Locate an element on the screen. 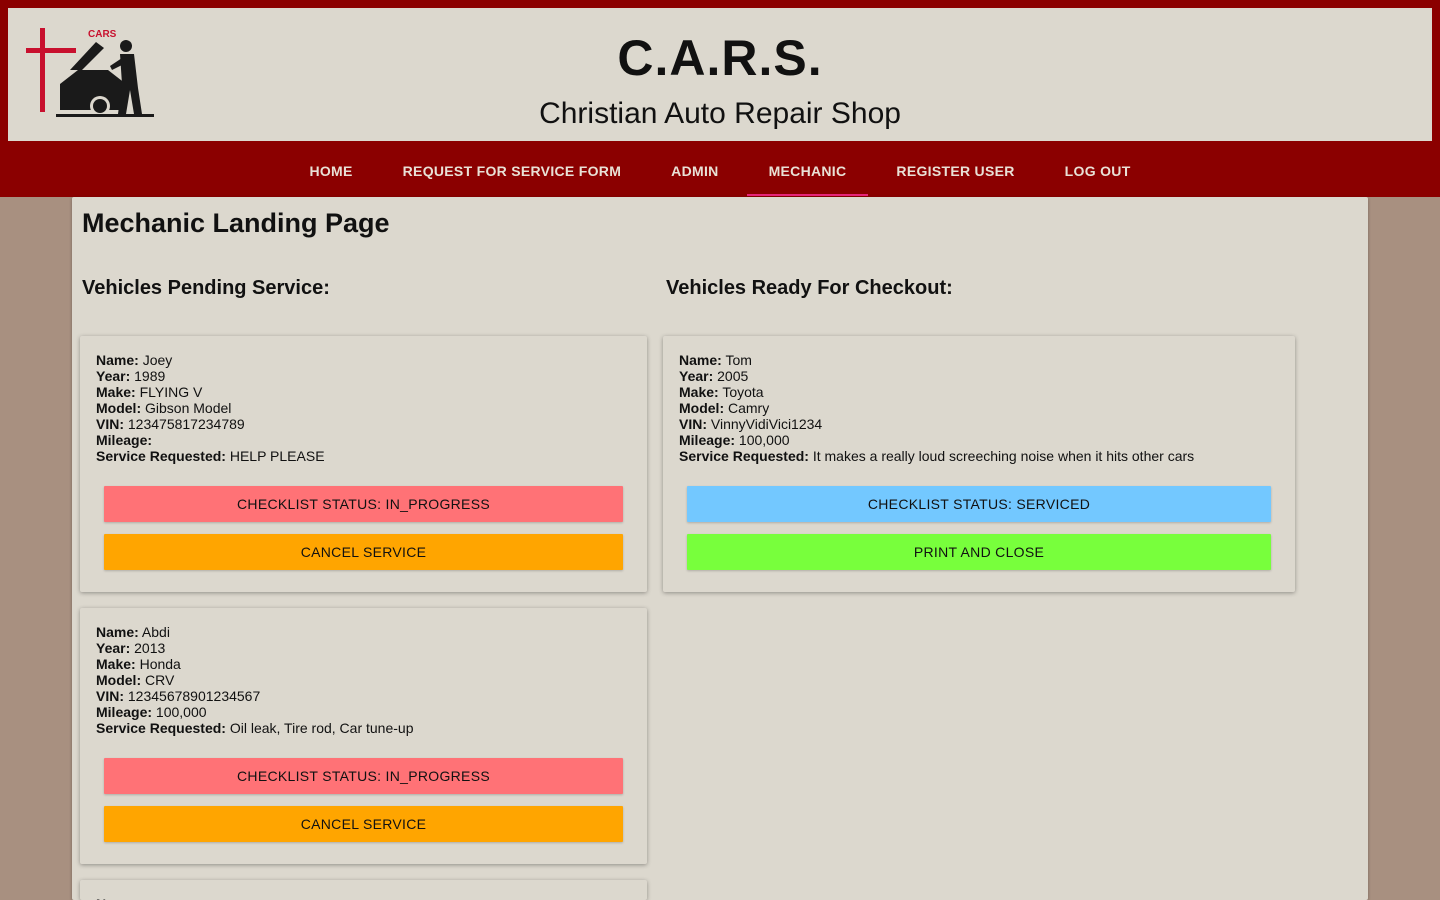 The width and height of the screenshot is (1440, 900). header-banner: CARS C.A.R.S. Christian Auto Repair Shop is located at coordinates (720, 74).